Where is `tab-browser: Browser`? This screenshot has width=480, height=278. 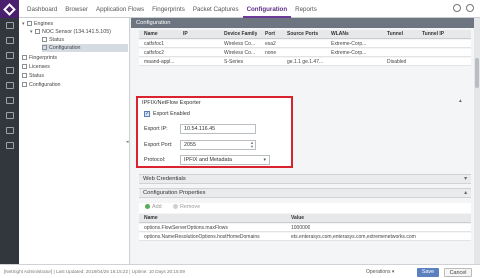 tab-browser: Browser is located at coordinates (76, 9).